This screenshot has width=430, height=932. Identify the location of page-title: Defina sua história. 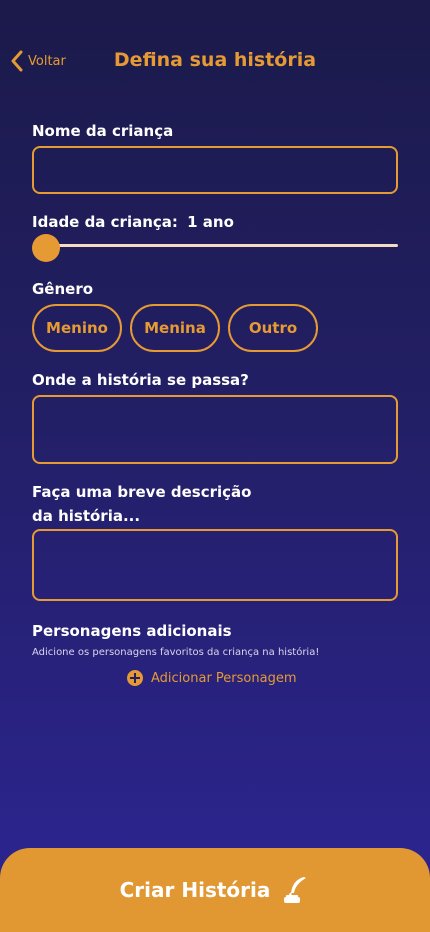
(215, 60).